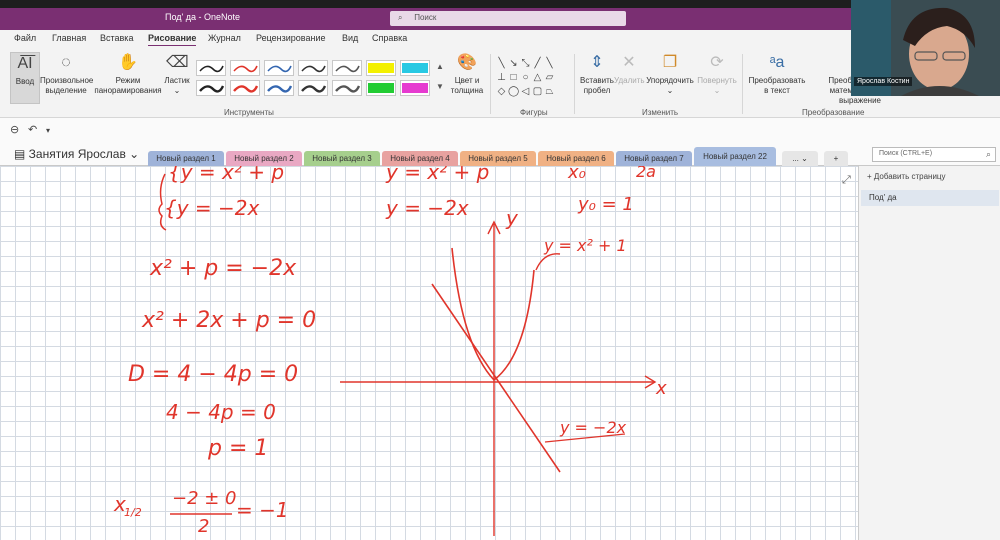  What do you see at coordinates (549, 77) in the screenshot?
I see `parallelogram-shape-icon: ▱` at bounding box center [549, 77].